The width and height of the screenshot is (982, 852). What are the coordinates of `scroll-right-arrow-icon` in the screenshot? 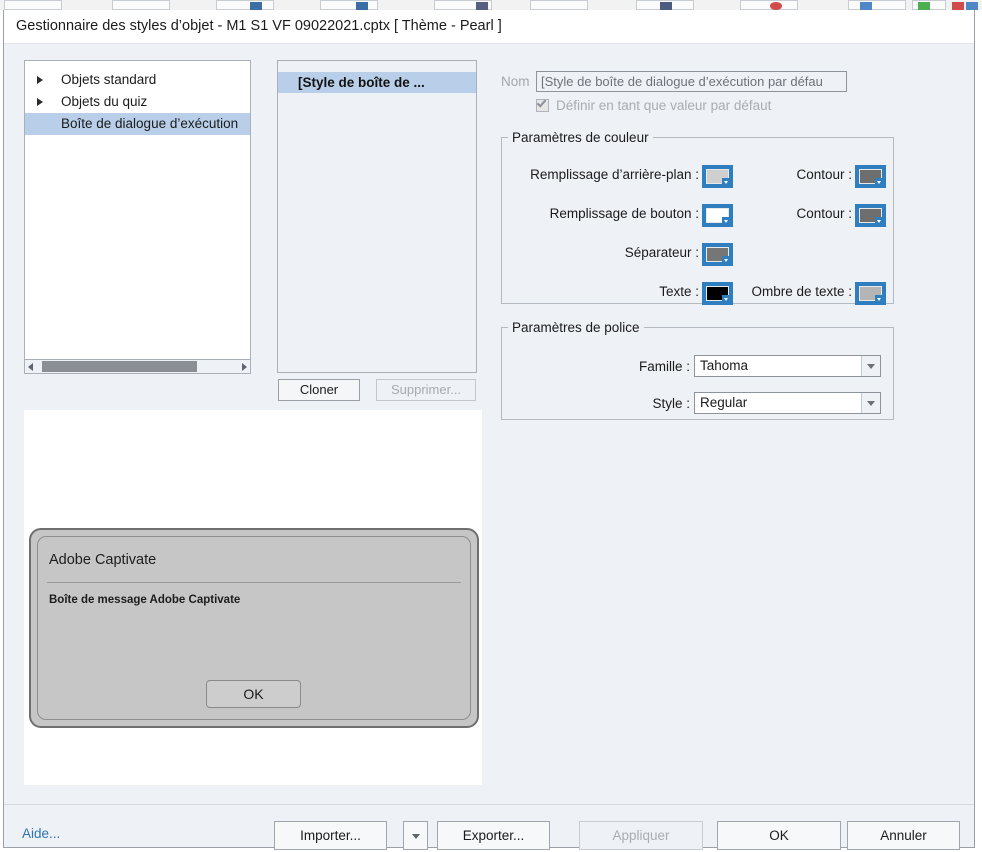 It's located at (244, 367).